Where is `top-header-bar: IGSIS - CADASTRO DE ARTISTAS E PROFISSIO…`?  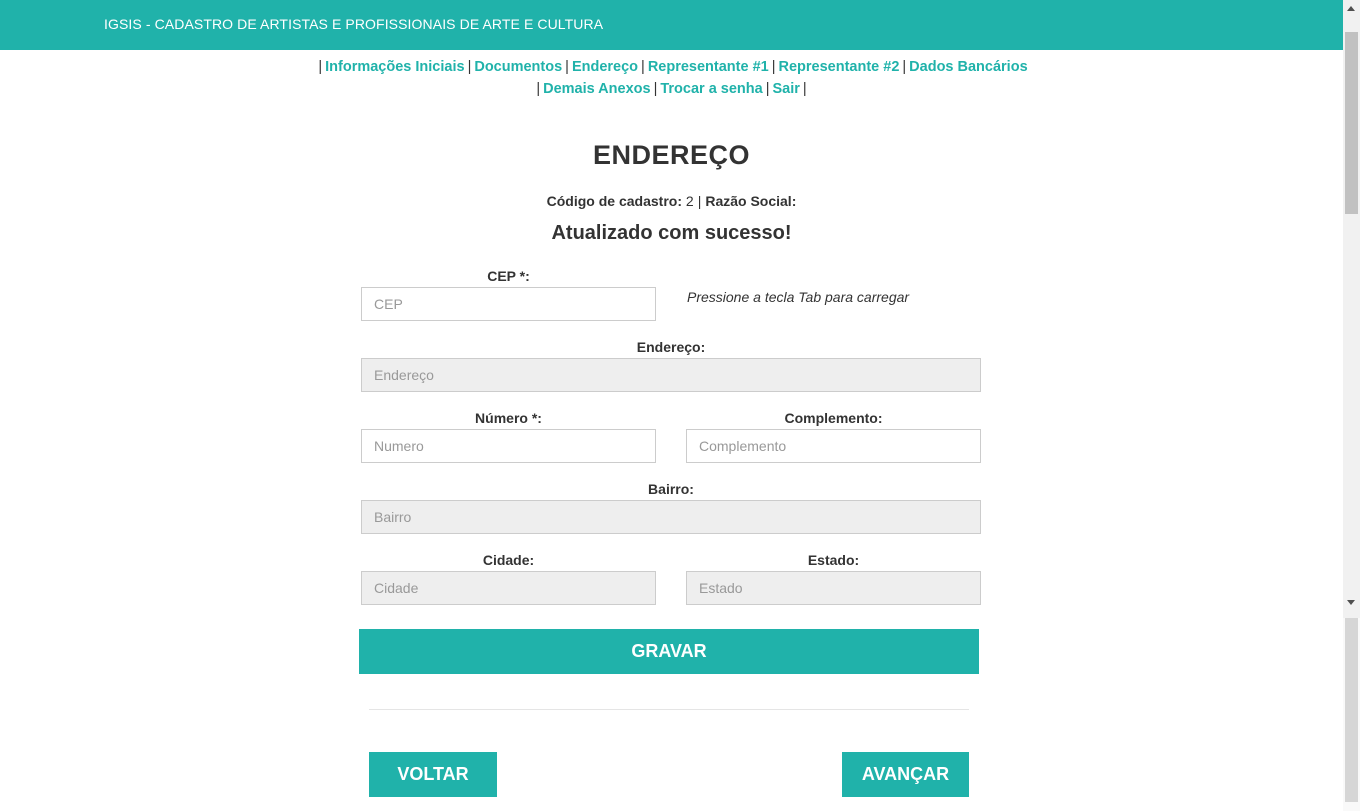 top-header-bar: IGSIS - CADASTRO DE ARTISTAS E PROFISSIO… is located at coordinates (671, 25).